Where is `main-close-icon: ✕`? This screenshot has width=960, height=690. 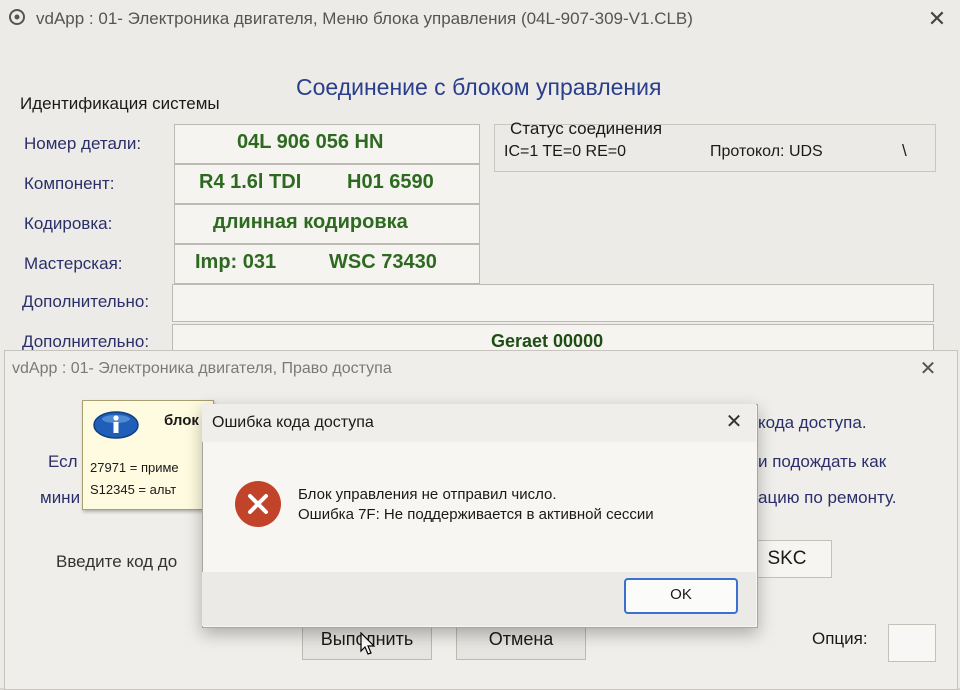 main-close-icon: ✕ is located at coordinates (937, 19).